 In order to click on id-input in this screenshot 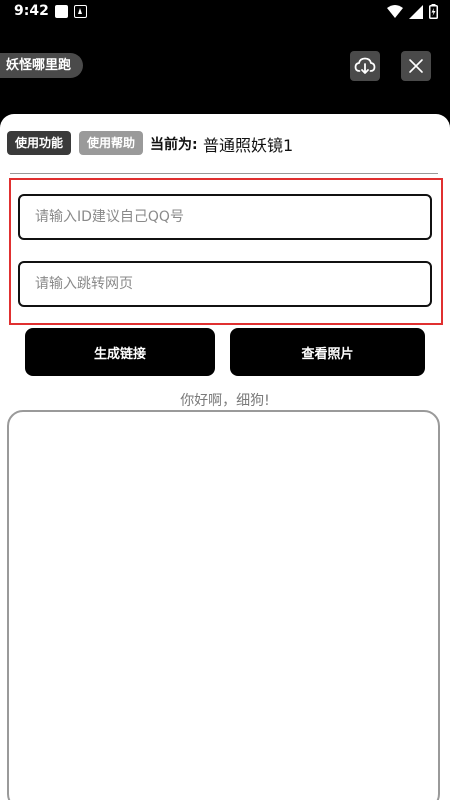, I will do `click(225, 217)`.